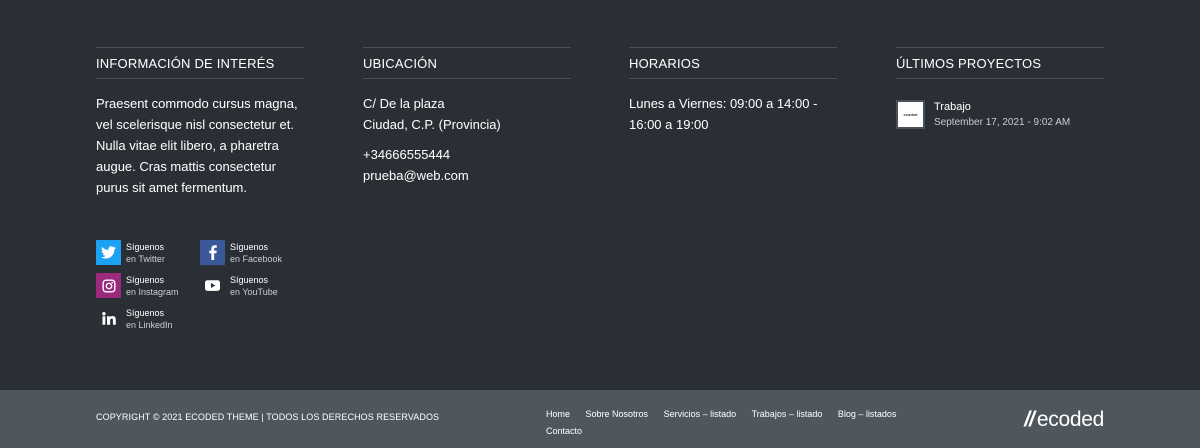 The width and height of the screenshot is (1200, 448). Describe the element at coordinates (723, 103) in the screenshot. I see `hours-line-1: Lunes a Viernes: 09:00 a 14:00 -` at that location.